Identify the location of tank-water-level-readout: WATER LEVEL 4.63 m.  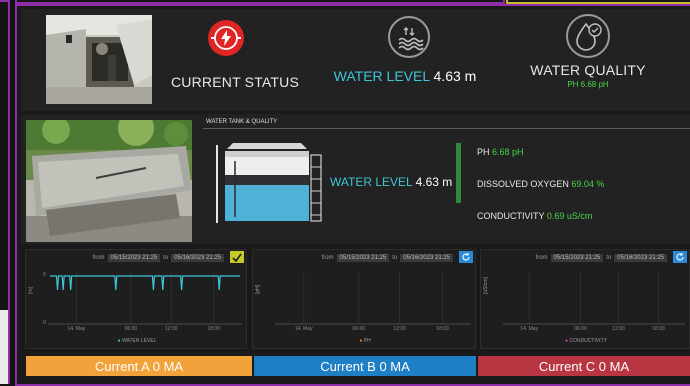
(391, 182).